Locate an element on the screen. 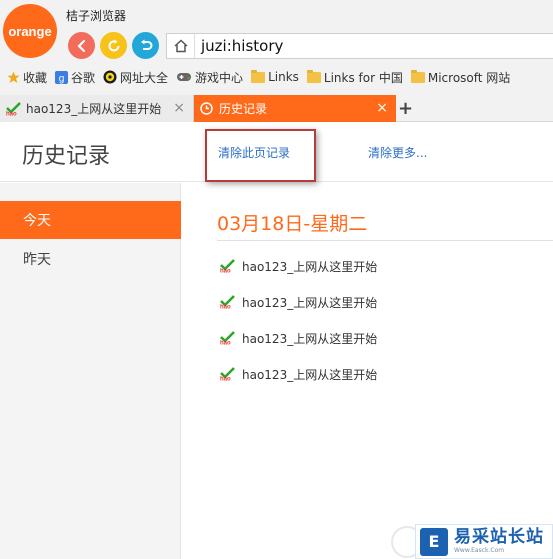 This screenshot has height=559, width=553. bookmark-sites: 网址大全 is located at coordinates (135, 77).